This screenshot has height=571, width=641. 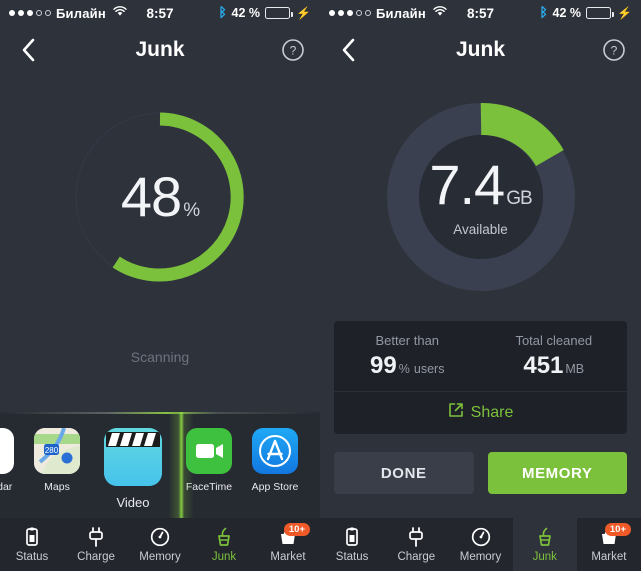 I want to click on app-tile-highlighted: Video, so click(x=133, y=461).